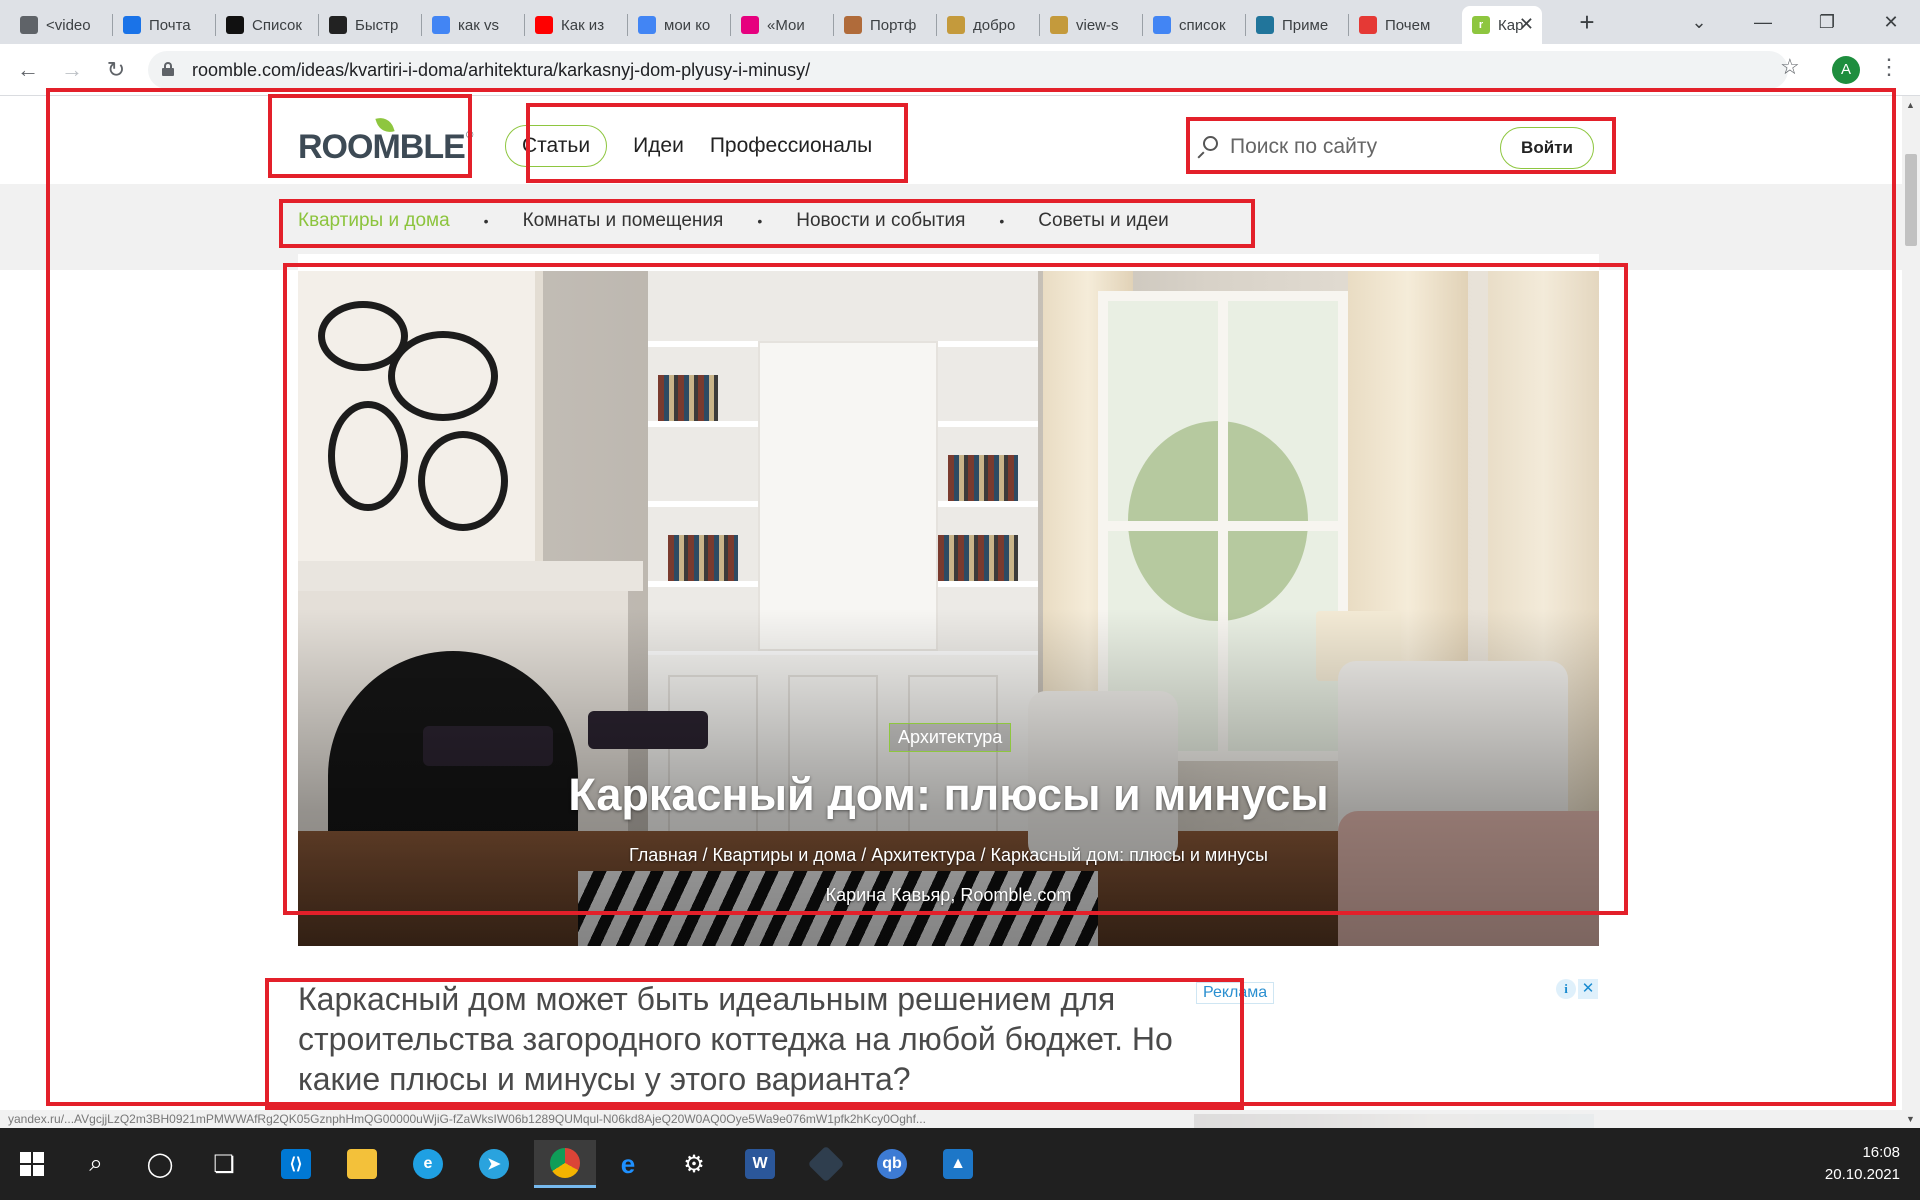  What do you see at coordinates (994, 25) in the screenshot?
I see `tab-title: добро` at bounding box center [994, 25].